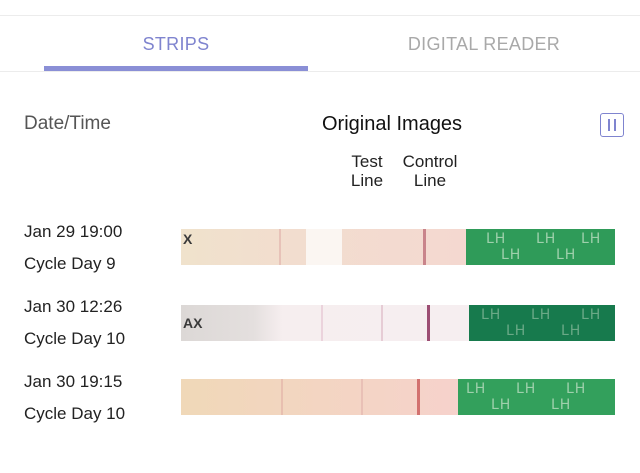 The image size is (640, 473). Describe the element at coordinates (73, 306) in the screenshot. I see `row-date: Jan 30 12:26` at that location.